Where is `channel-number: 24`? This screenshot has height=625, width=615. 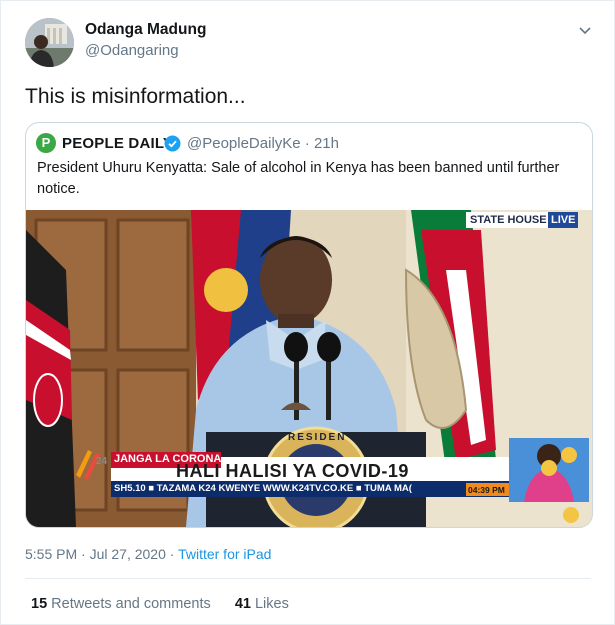
channel-number: 24 is located at coordinates (102, 461).